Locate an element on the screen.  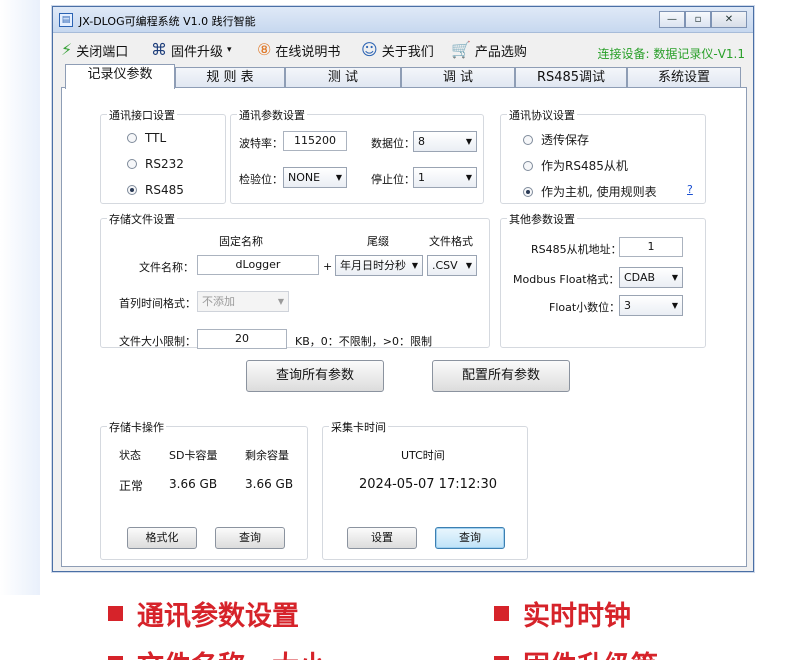
set-time-button: 设置 is located at coordinates (382, 538).